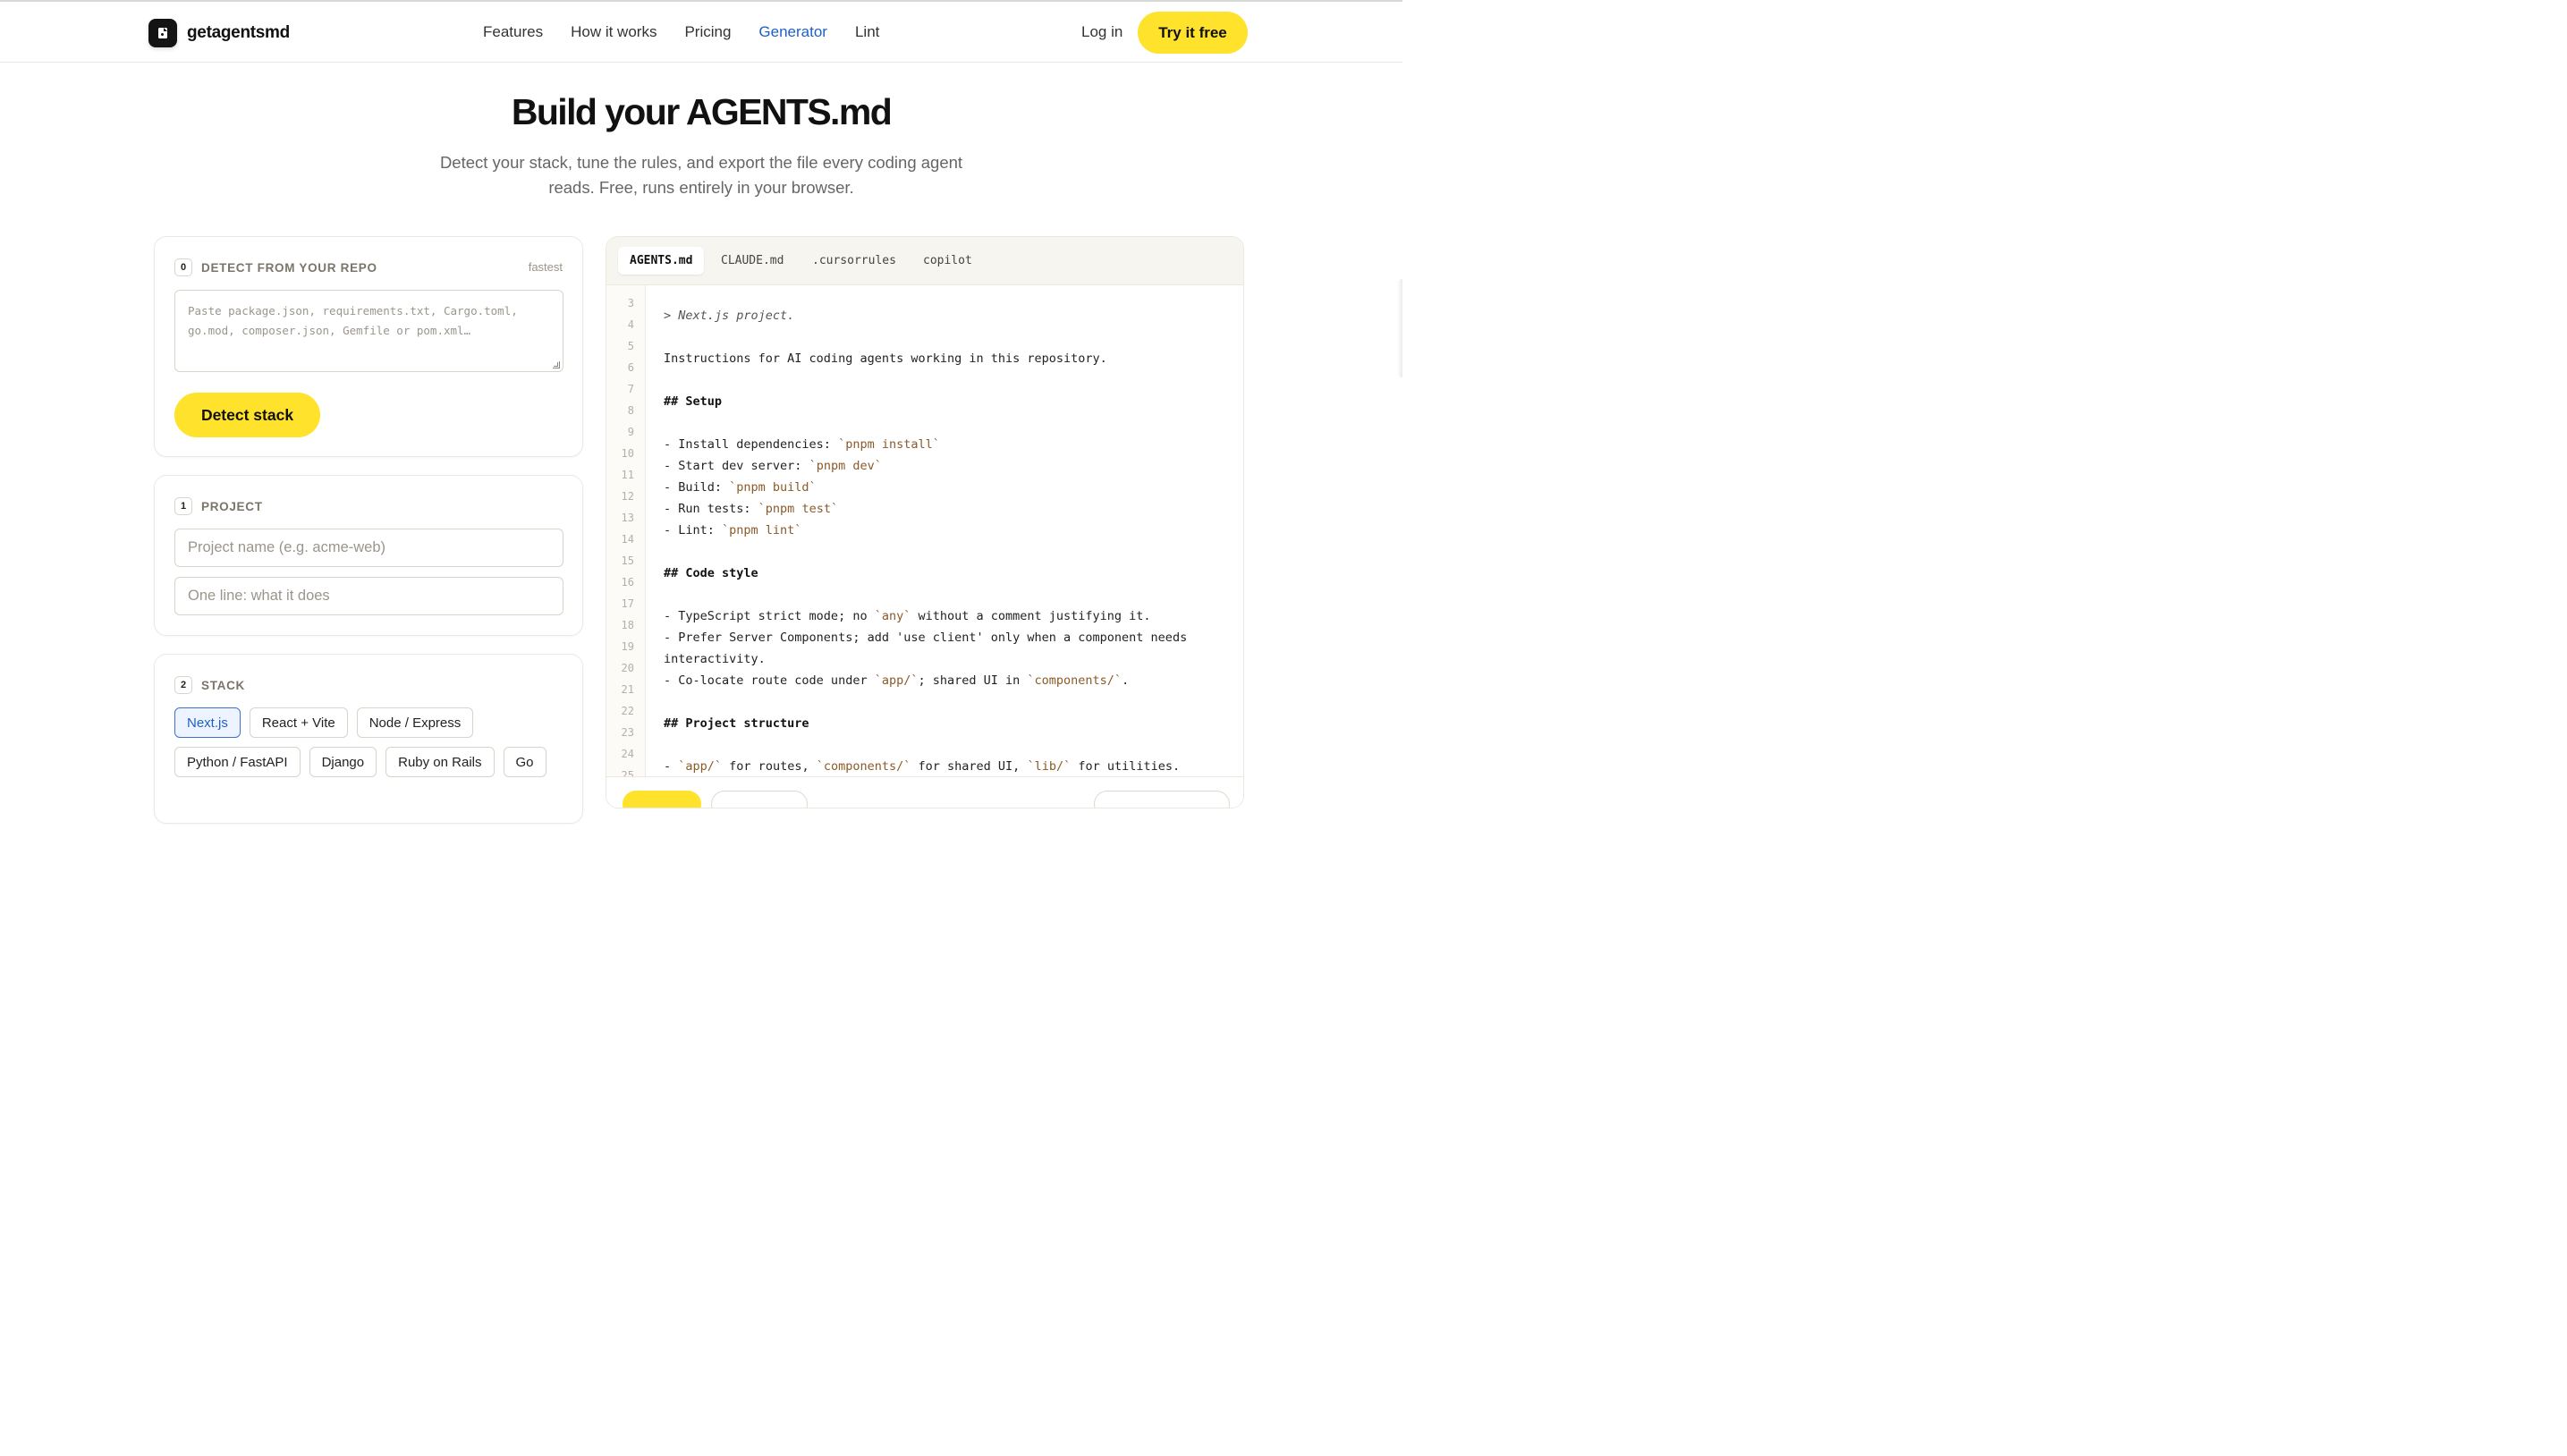 The height and width of the screenshot is (1456, 2567). I want to click on nav-pricing: Pricing, so click(707, 32).